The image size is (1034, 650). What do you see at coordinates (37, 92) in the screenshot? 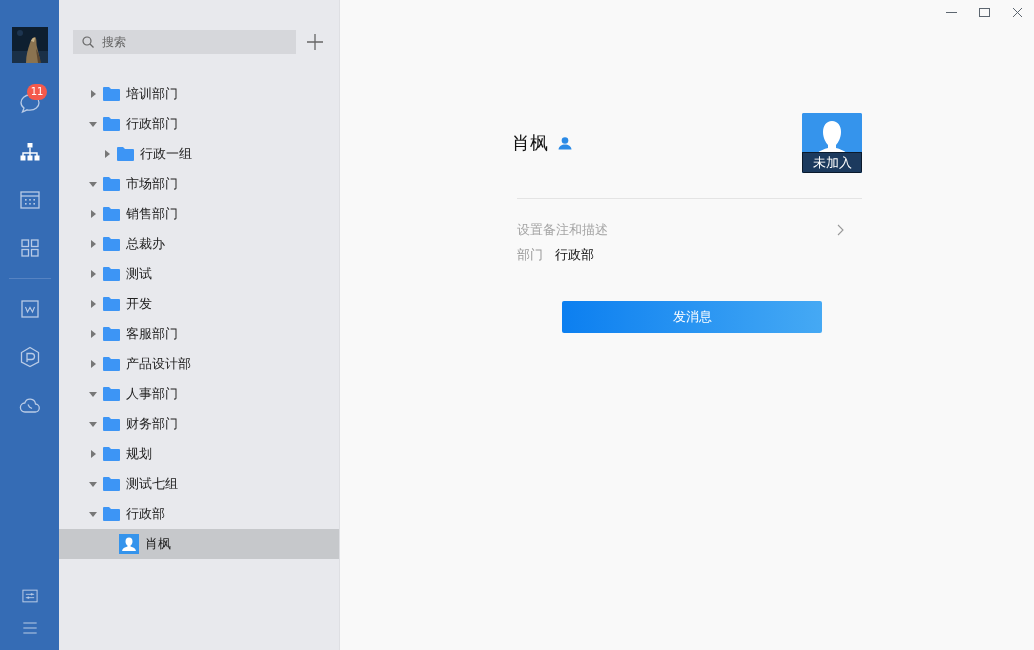
I see `unread-badge: 11` at bounding box center [37, 92].